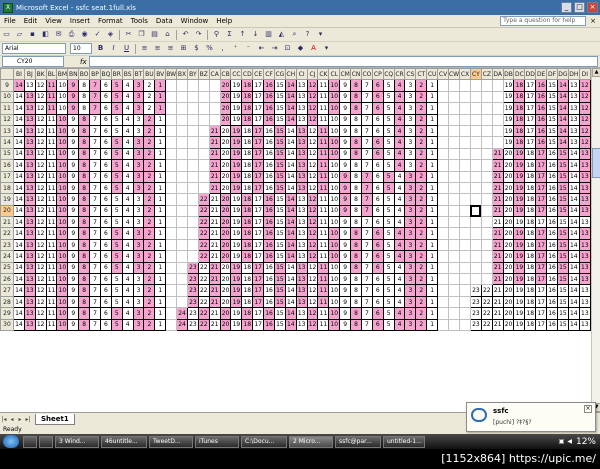 The image size is (600, 469). Describe the element at coordinates (182, 325) in the screenshot. I see `cell: 24` at that location.